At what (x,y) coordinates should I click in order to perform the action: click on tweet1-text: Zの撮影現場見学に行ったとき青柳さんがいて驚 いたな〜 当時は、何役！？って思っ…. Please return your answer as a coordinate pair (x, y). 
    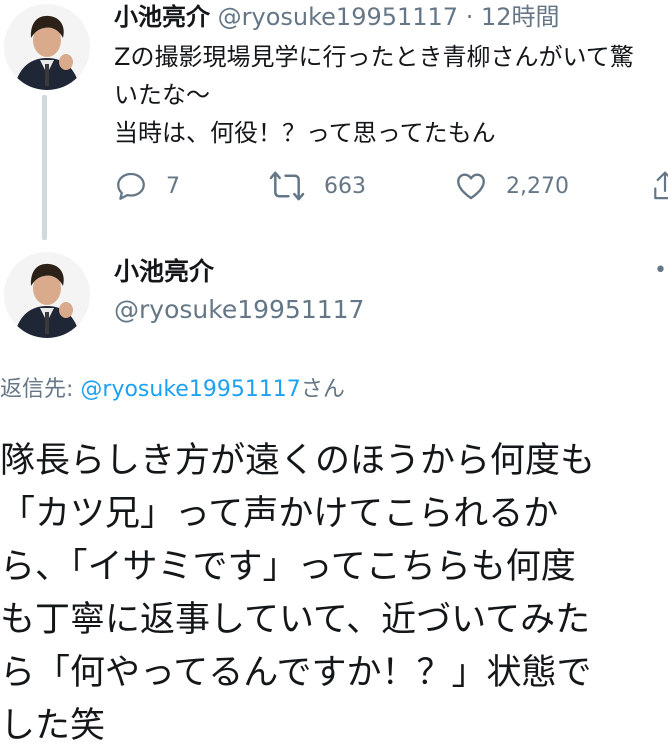
    Looking at the image, I should click on (391, 95).